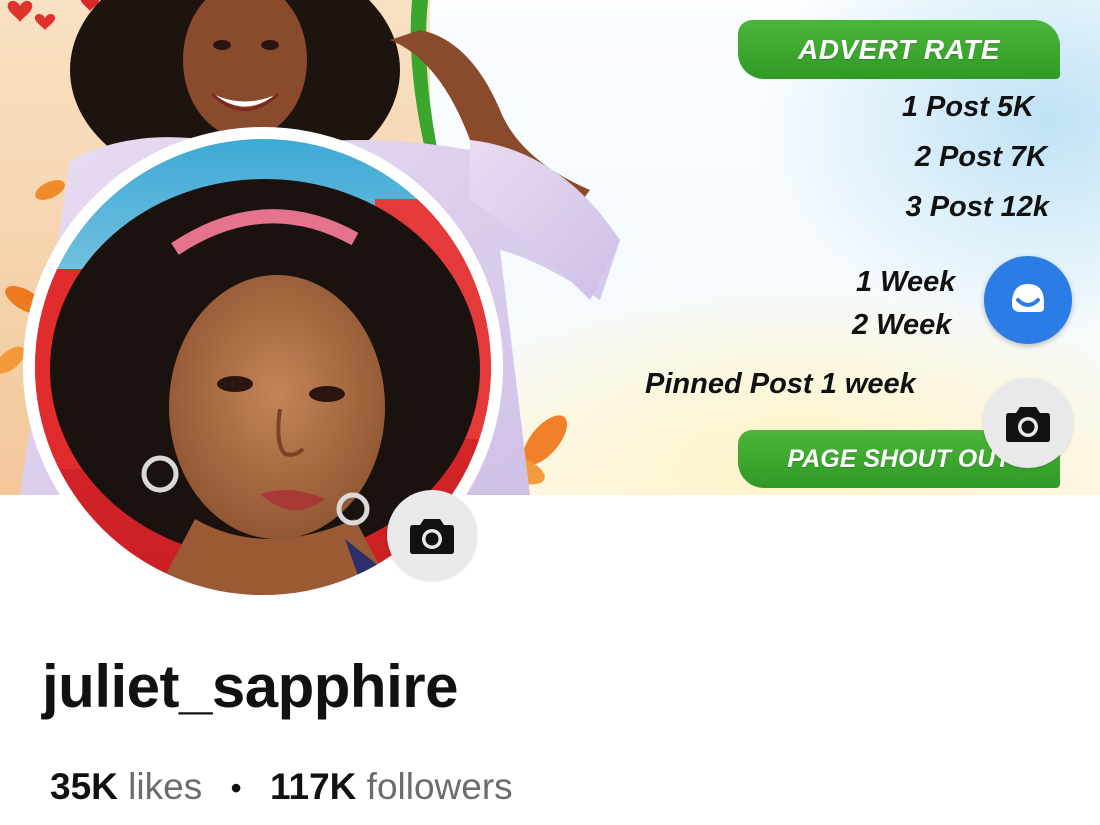  Describe the element at coordinates (902, 325) in the screenshot. I see `rate-line-5: 2 Week` at that location.